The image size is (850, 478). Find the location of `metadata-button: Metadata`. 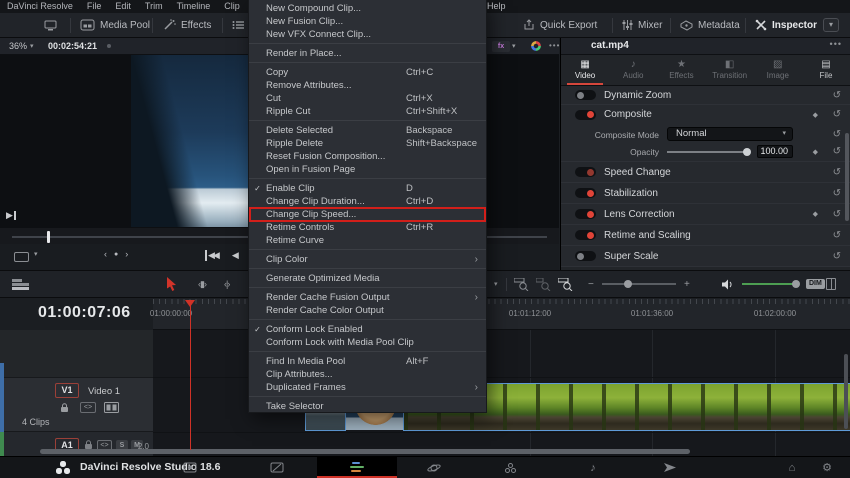

metadata-button: Metadata is located at coordinates (710, 25).